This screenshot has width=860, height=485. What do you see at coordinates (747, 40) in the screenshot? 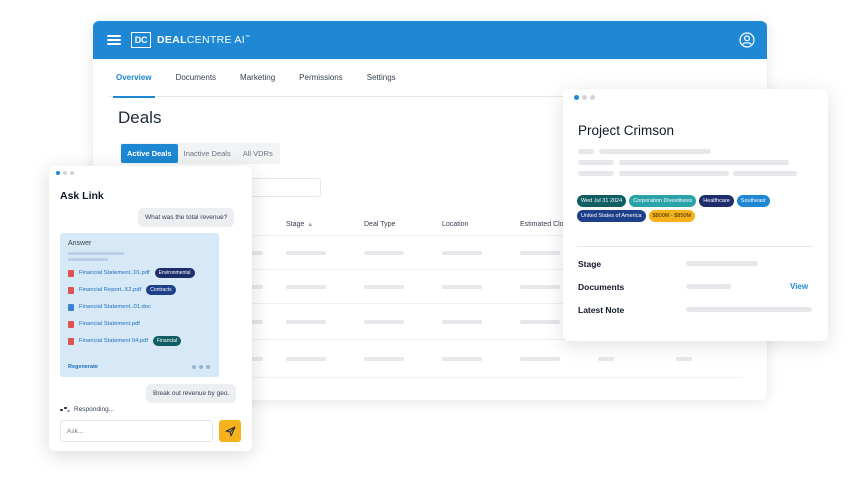
I see `user-account-icon` at bounding box center [747, 40].